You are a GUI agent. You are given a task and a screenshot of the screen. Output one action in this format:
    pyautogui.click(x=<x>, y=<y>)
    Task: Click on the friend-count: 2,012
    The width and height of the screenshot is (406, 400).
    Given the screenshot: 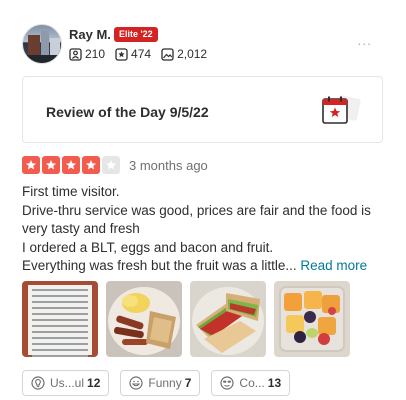 What is the action you would take?
    pyautogui.click(x=192, y=54)
    